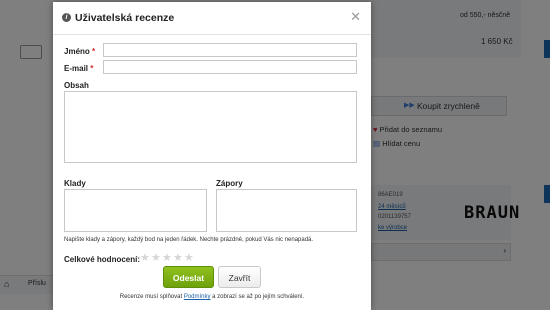 The width and height of the screenshot is (550, 310). What do you see at coordinates (102, 259) in the screenshot?
I see `rating-label: Celkové hodnocení:` at bounding box center [102, 259].